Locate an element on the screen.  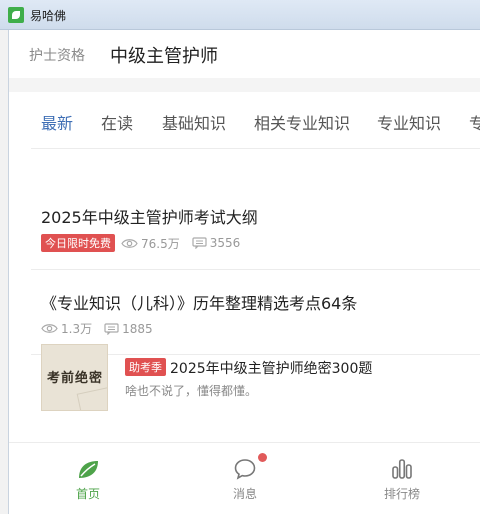
item-title: 《专业知识（儿科）》历年整理精选考点64条 is located at coordinates (199, 302).